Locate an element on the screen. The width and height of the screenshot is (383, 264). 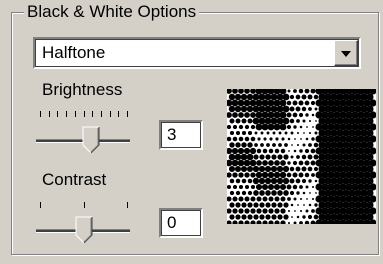
brightness-label: Brightness is located at coordinates (82, 89).